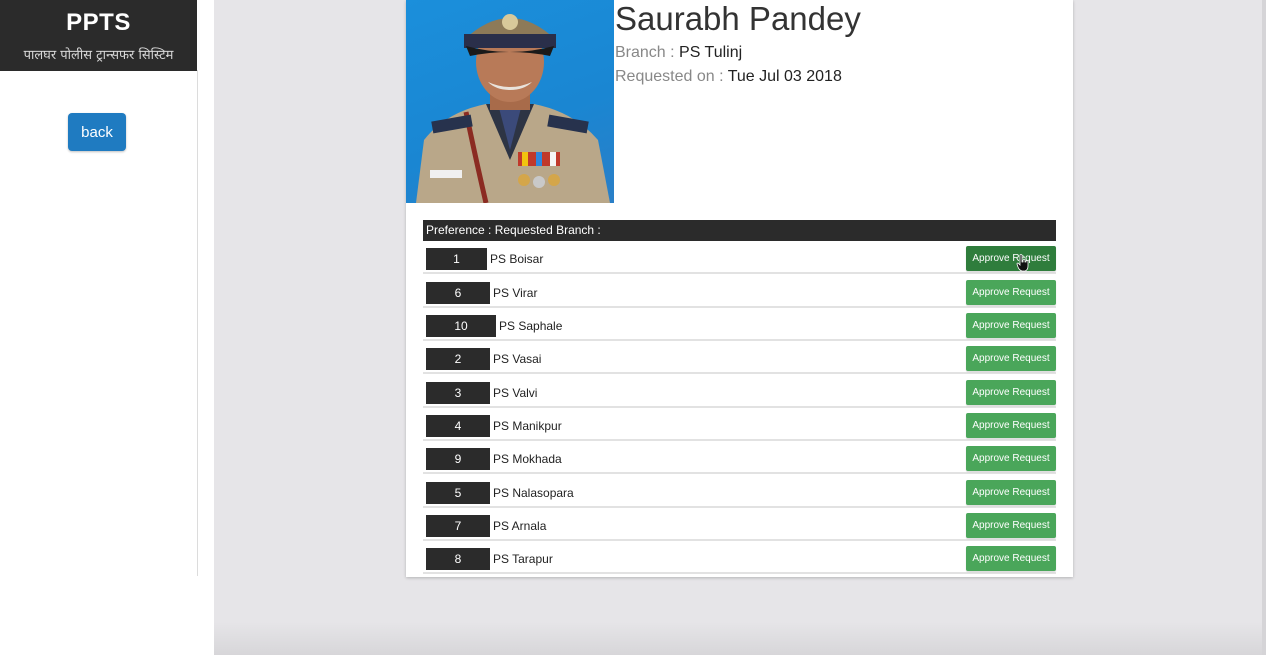 Image resolution: width=1266 pixels, height=655 pixels. I want to click on preference-row: 9 PS Mokhada Approve Request, so click(739, 460).